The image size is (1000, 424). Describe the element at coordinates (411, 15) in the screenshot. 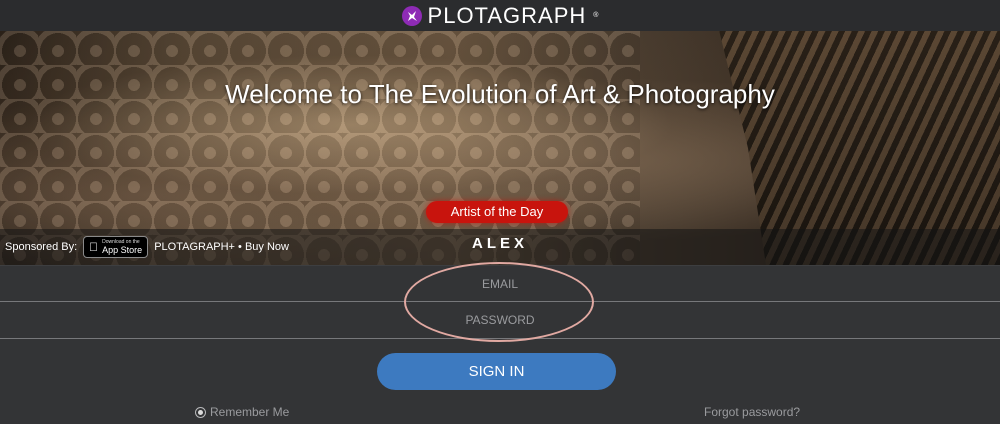

I see `plotagraph-logo-icon` at that location.